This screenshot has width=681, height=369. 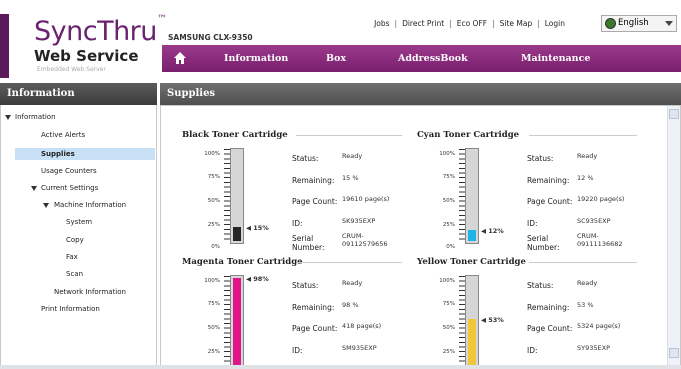 What do you see at coordinates (336, 58) in the screenshot?
I see `nav-box: Box` at bounding box center [336, 58].